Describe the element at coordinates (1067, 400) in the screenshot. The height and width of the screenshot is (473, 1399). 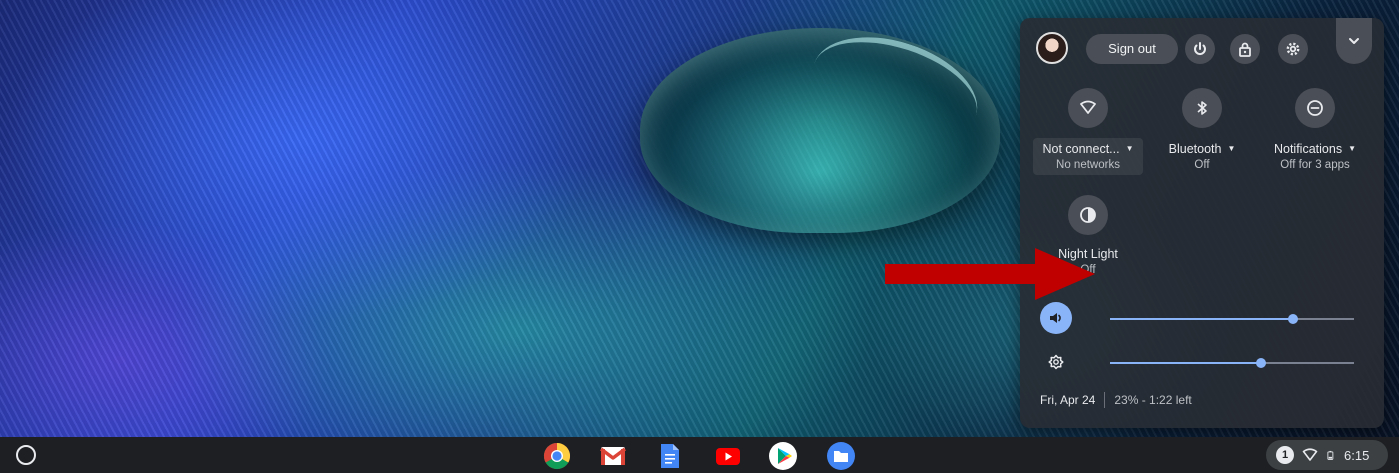
I see `date-label: Fri, Apr 24` at that location.